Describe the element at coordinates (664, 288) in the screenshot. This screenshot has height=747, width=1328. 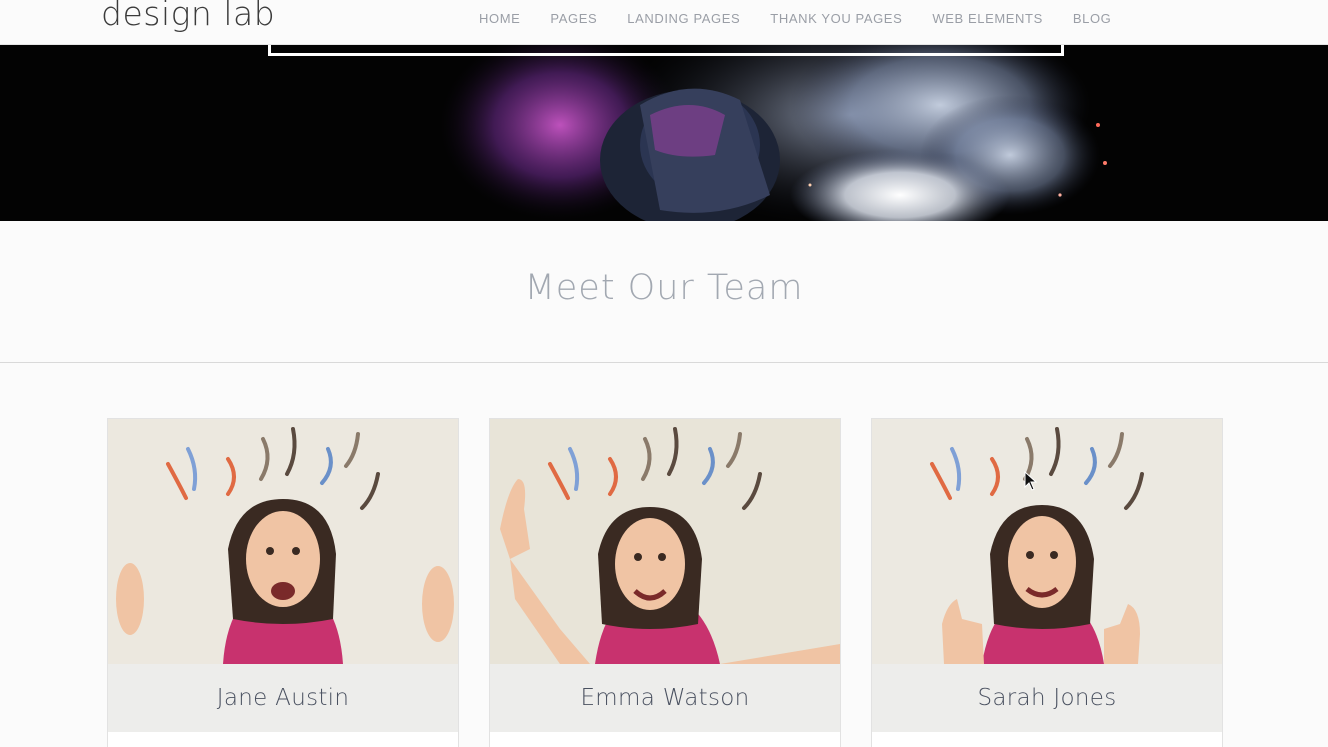
I see `team-section-title: Meet Our Team` at that location.